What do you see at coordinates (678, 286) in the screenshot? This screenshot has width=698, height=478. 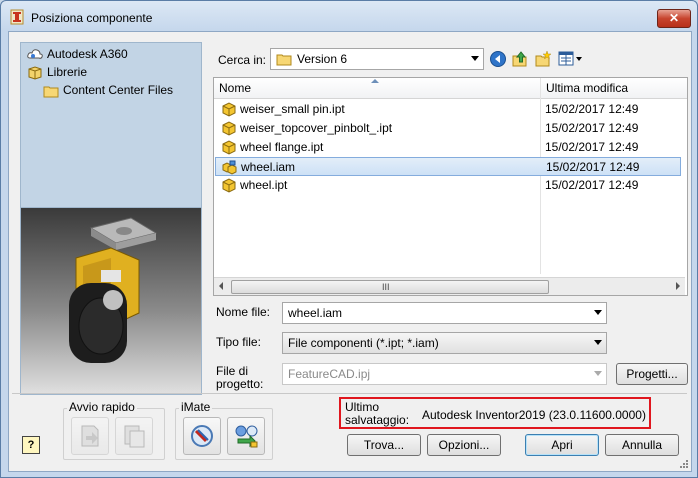 I see `scroll-right-icon` at bounding box center [678, 286].